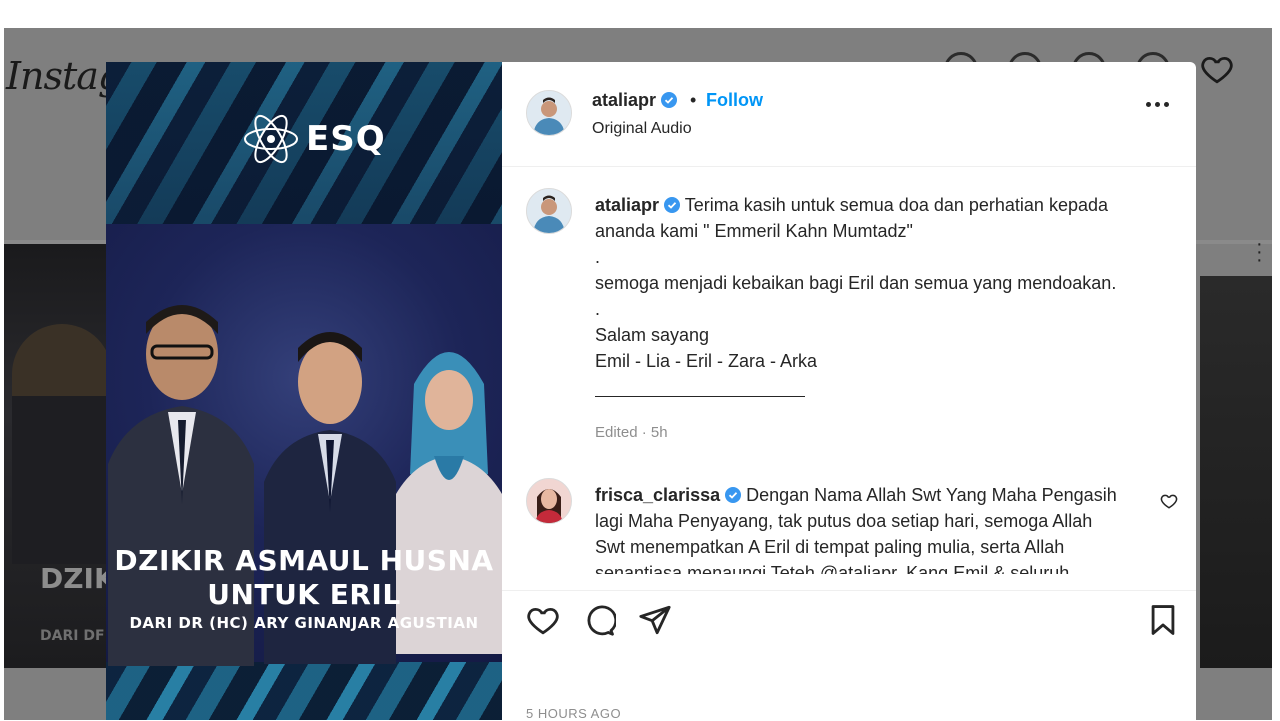 The width and height of the screenshot is (1280, 721). I want to click on audio-label: Original Audio, so click(642, 129).